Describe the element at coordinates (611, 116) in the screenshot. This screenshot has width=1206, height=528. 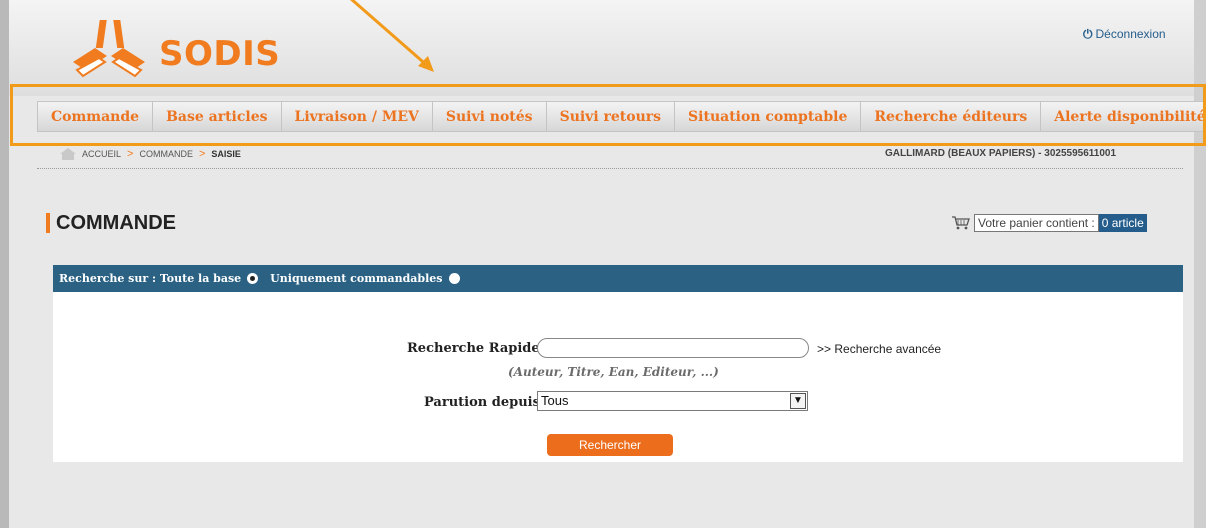
I see `menu-item-suivi-retours: Suivi retours` at that location.